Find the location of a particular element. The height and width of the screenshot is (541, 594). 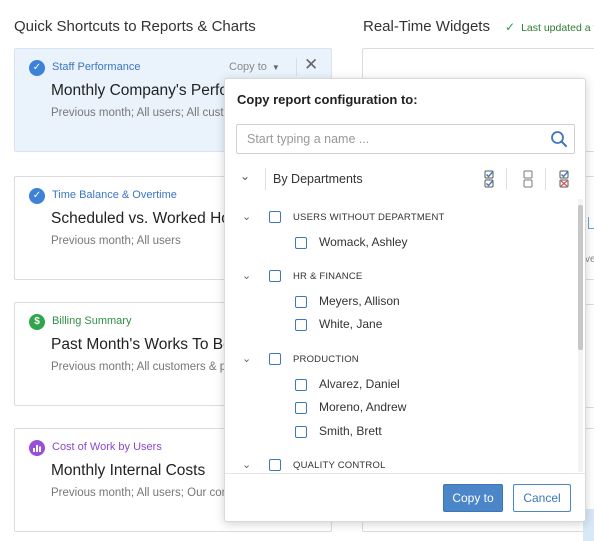

group-row: ⌄ QUALITY CONTROL is located at coordinates (396, 465).